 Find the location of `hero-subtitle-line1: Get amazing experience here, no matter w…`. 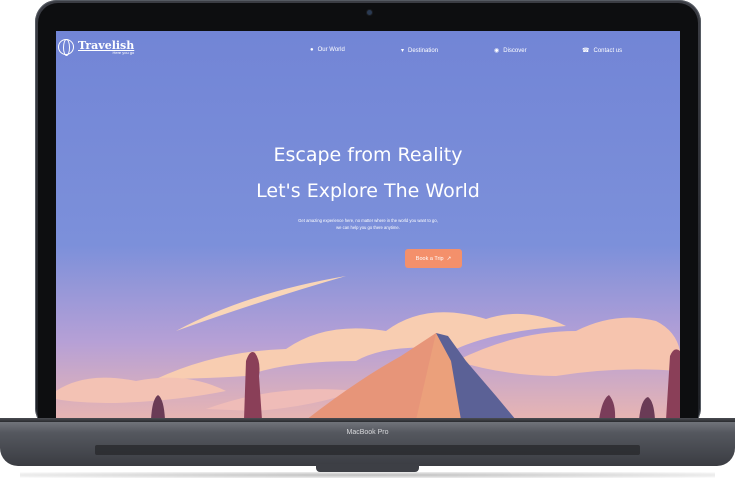

hero-subtitle-line1: Get amazing experience here, no matter w… is located at coordinates (368, 220).